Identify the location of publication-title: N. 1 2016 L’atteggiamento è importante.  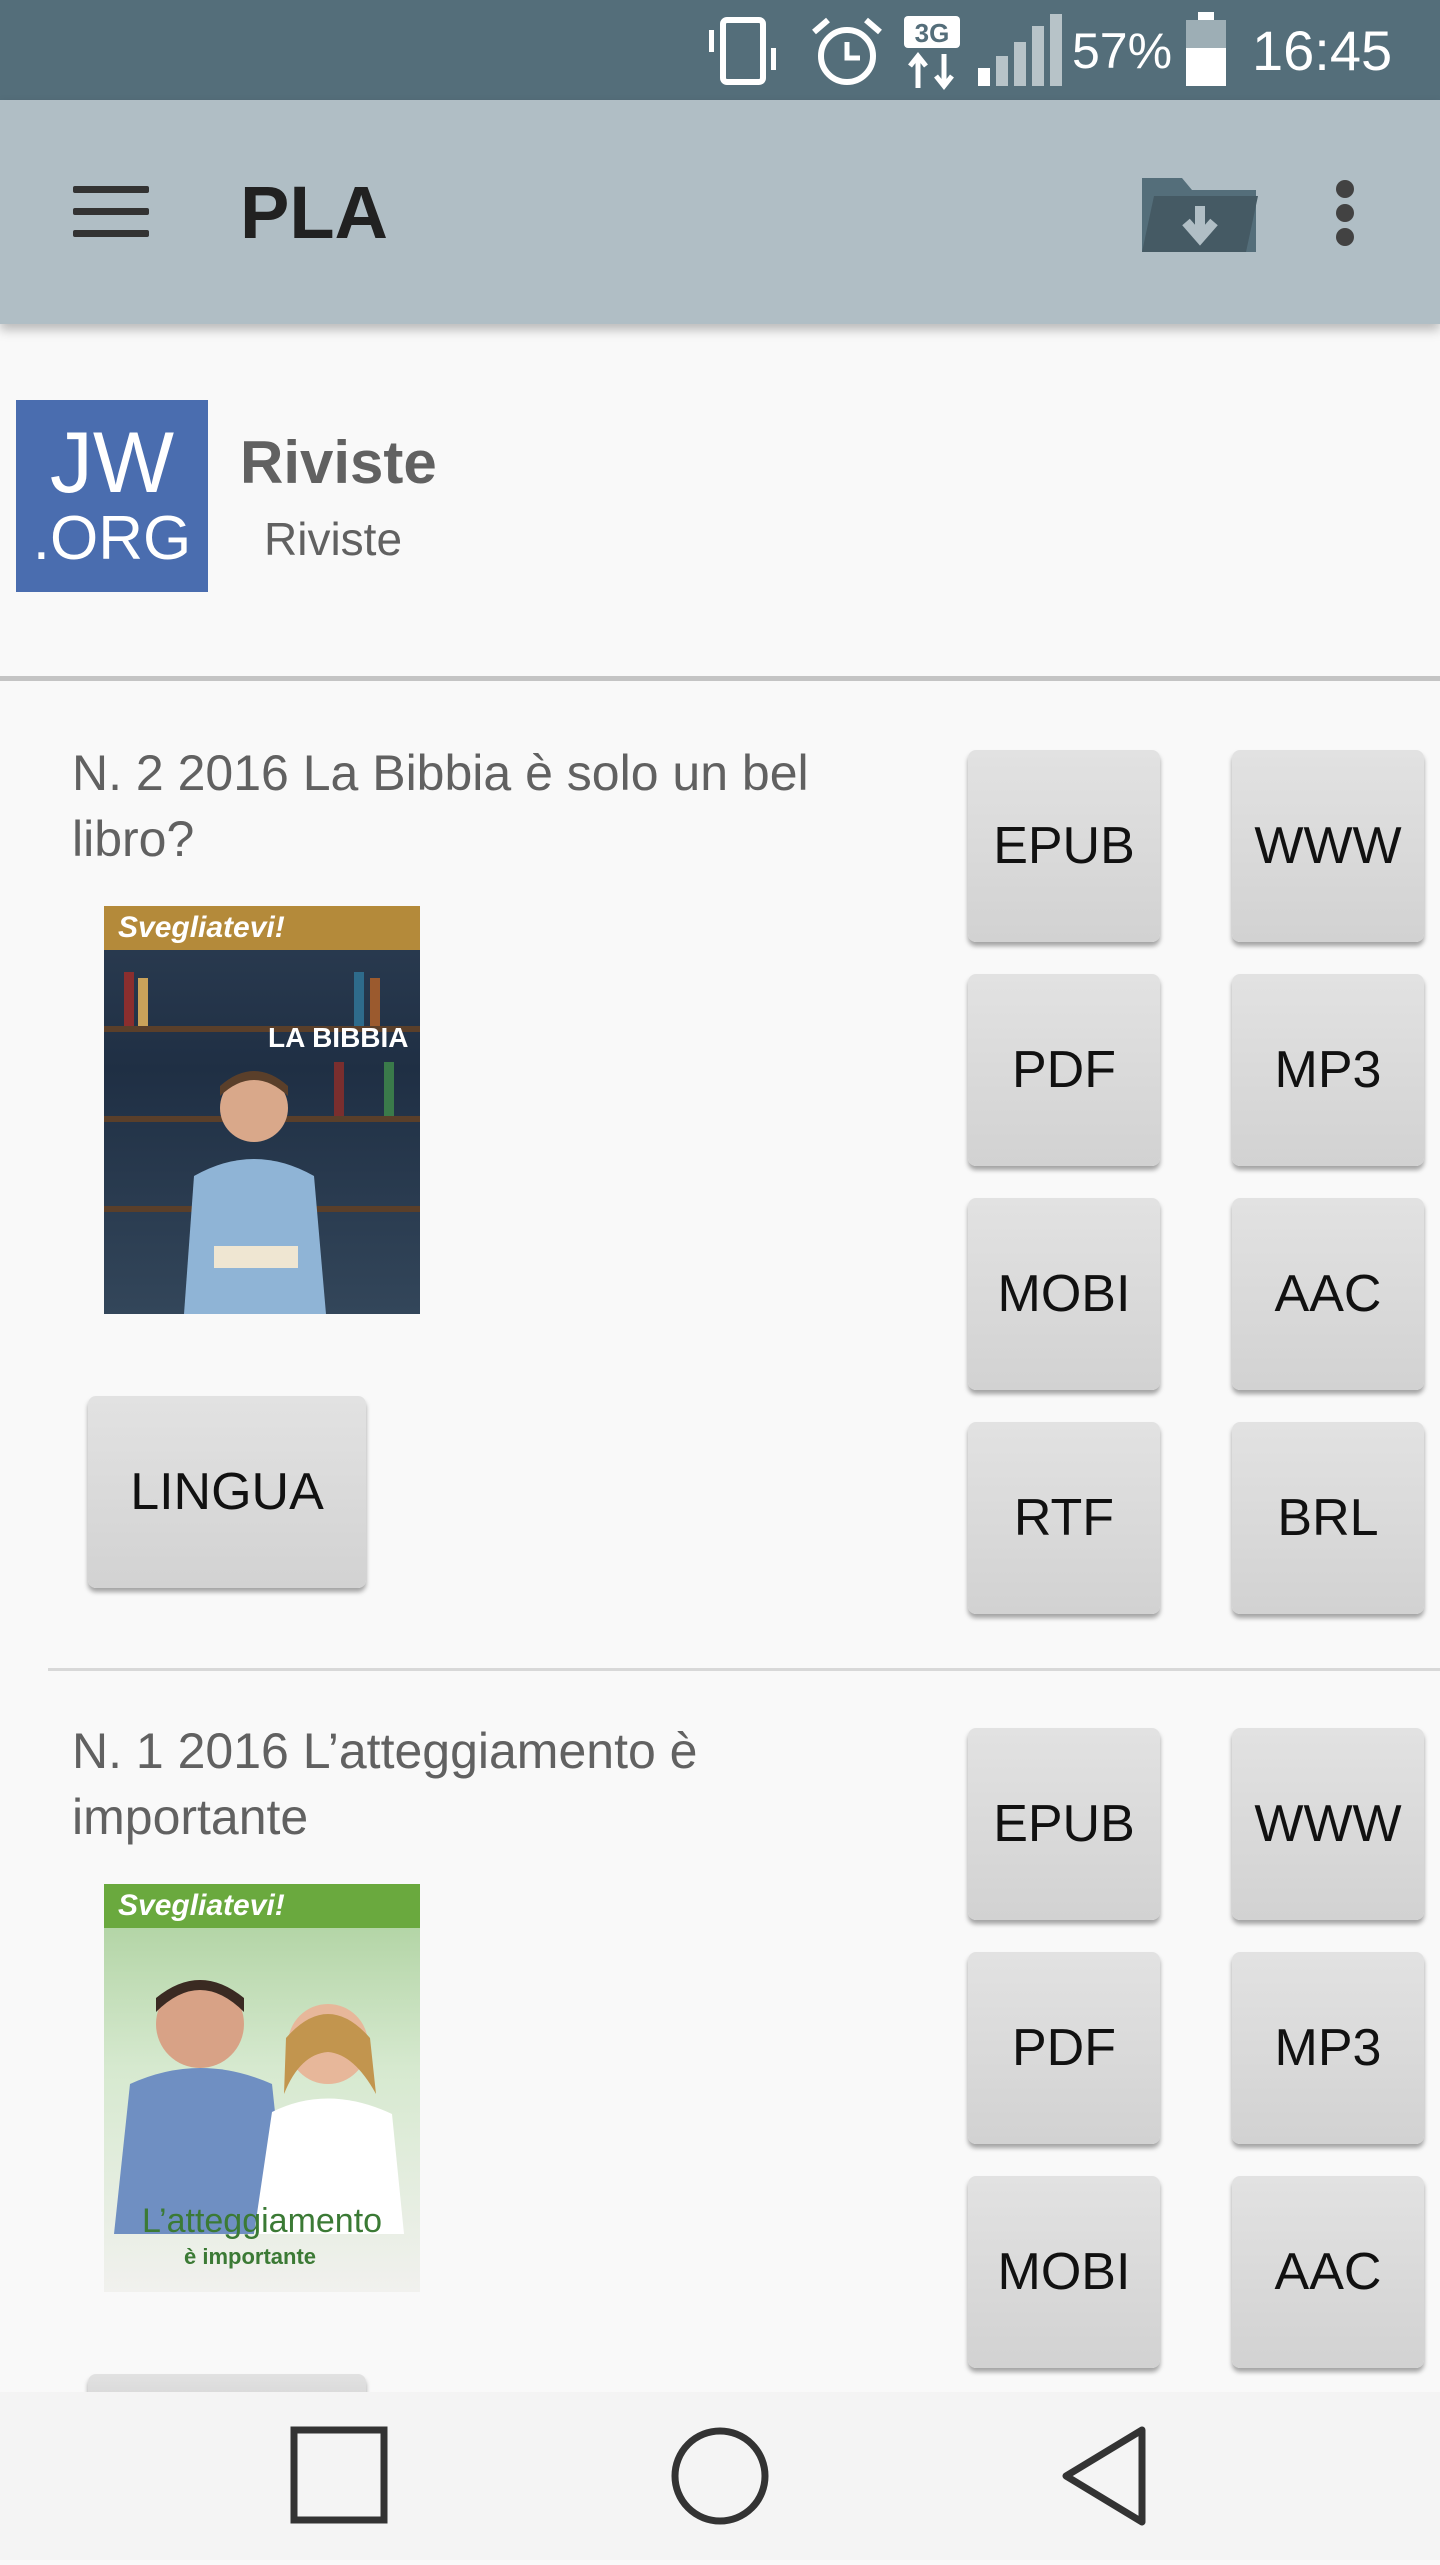
(385, 1784).